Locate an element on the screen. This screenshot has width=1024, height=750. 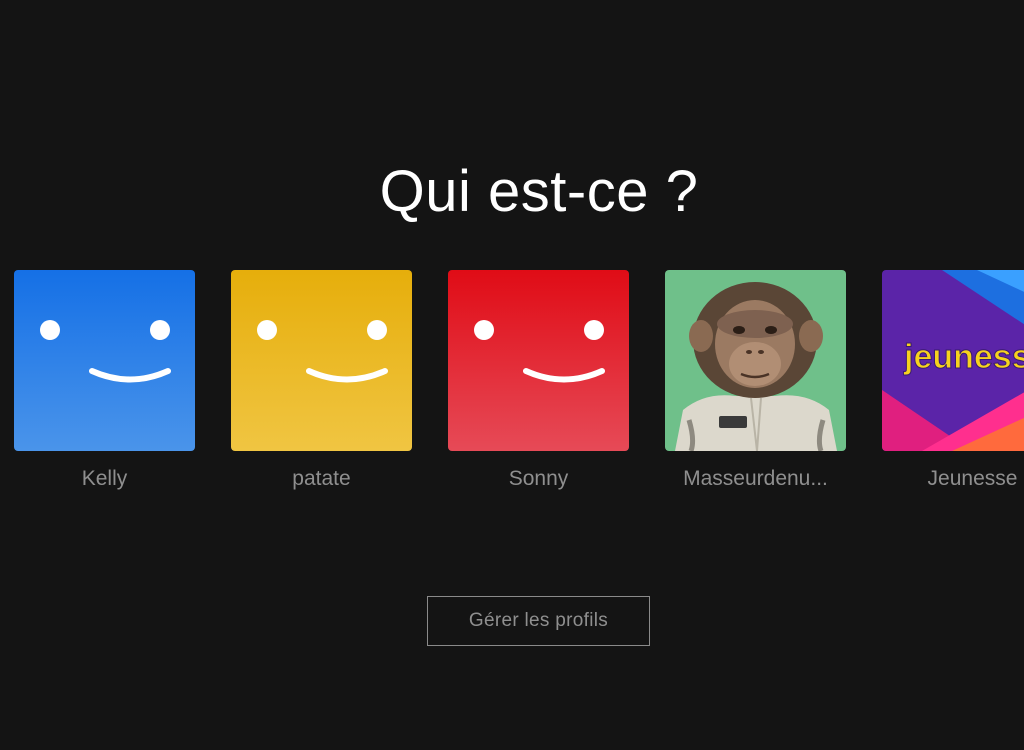
jeunesse-kids-avatar: jeunesse is located at coordinates (953, 360).